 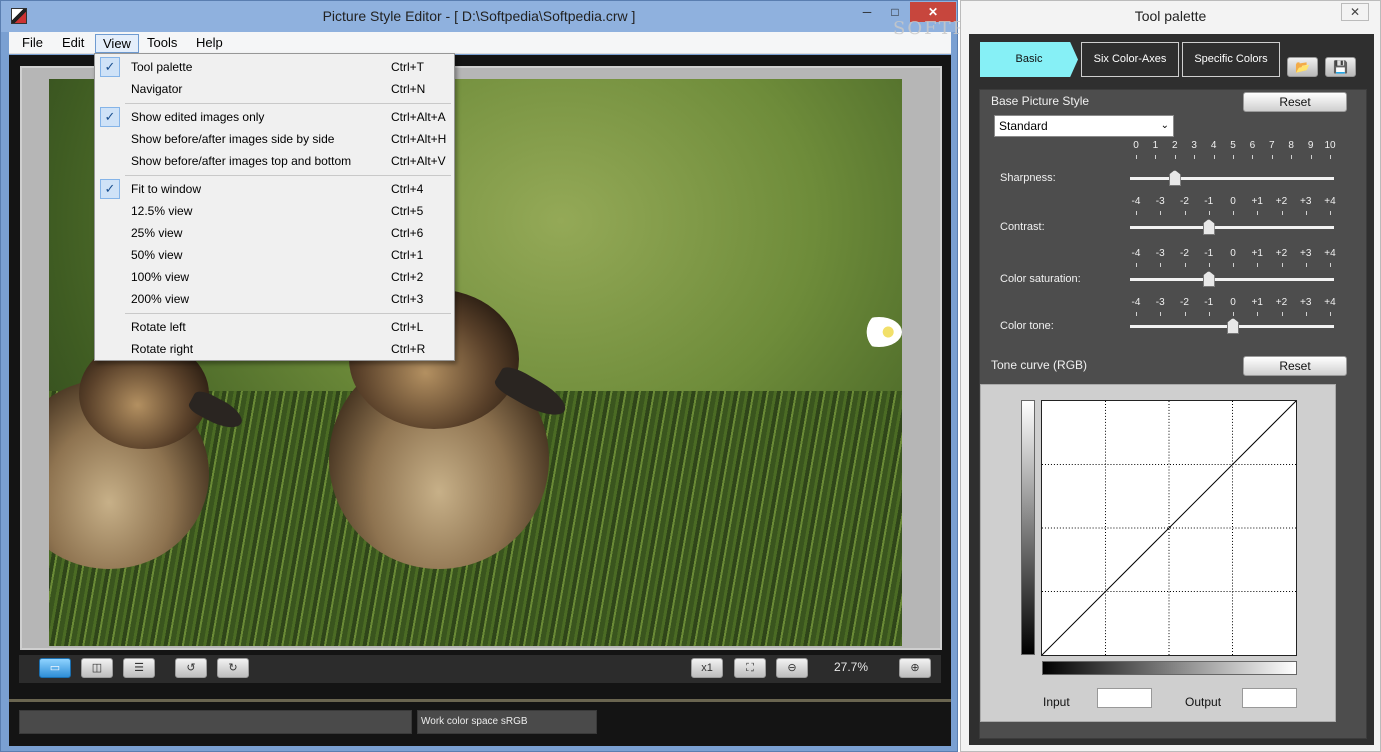 What do you see at coordinates (1130, 59) in the screenshot?
I see `tab-six-color-axes: Six Color-Axes` at bounding box center [1130, 59].